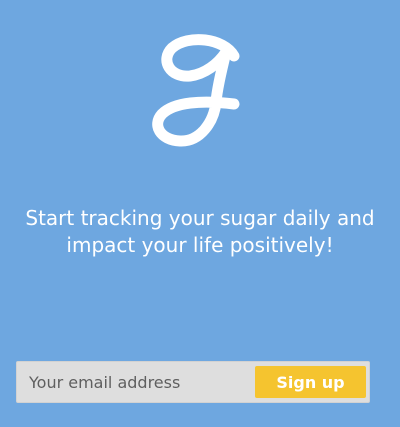 Image resolution: width=400 pixels, height=427 pixels. What do you see at coordinates (200, 245) in the screenshot?
I see `tagline-line-2: impact your life positively!` at bounding box center [200, 245].